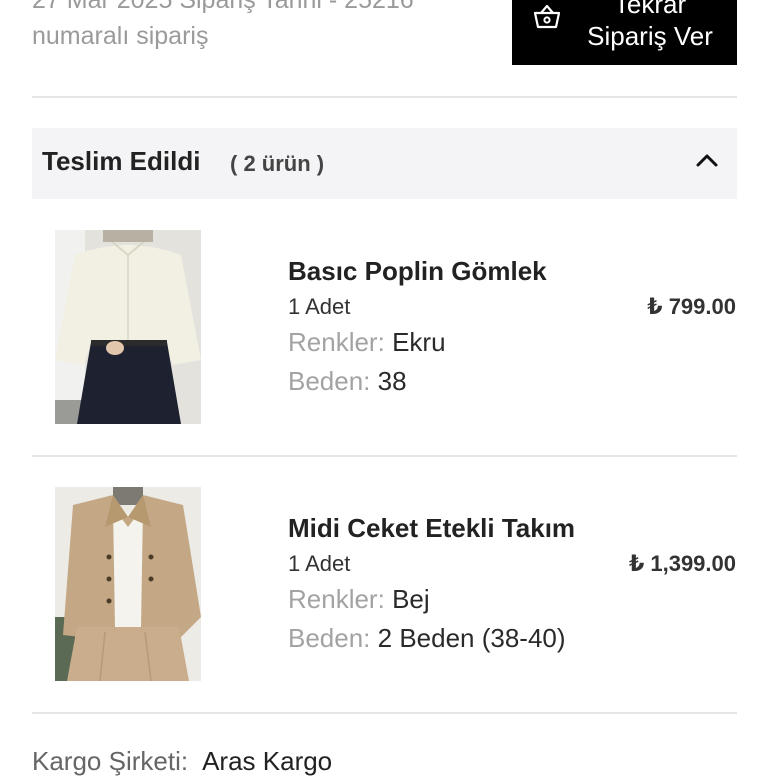 The image size is (768, 777). What do you see at coordinates (267, 761) in the screenshot?
I see `shipping-value: Aras Kargo` at bounding box center [267, 761].